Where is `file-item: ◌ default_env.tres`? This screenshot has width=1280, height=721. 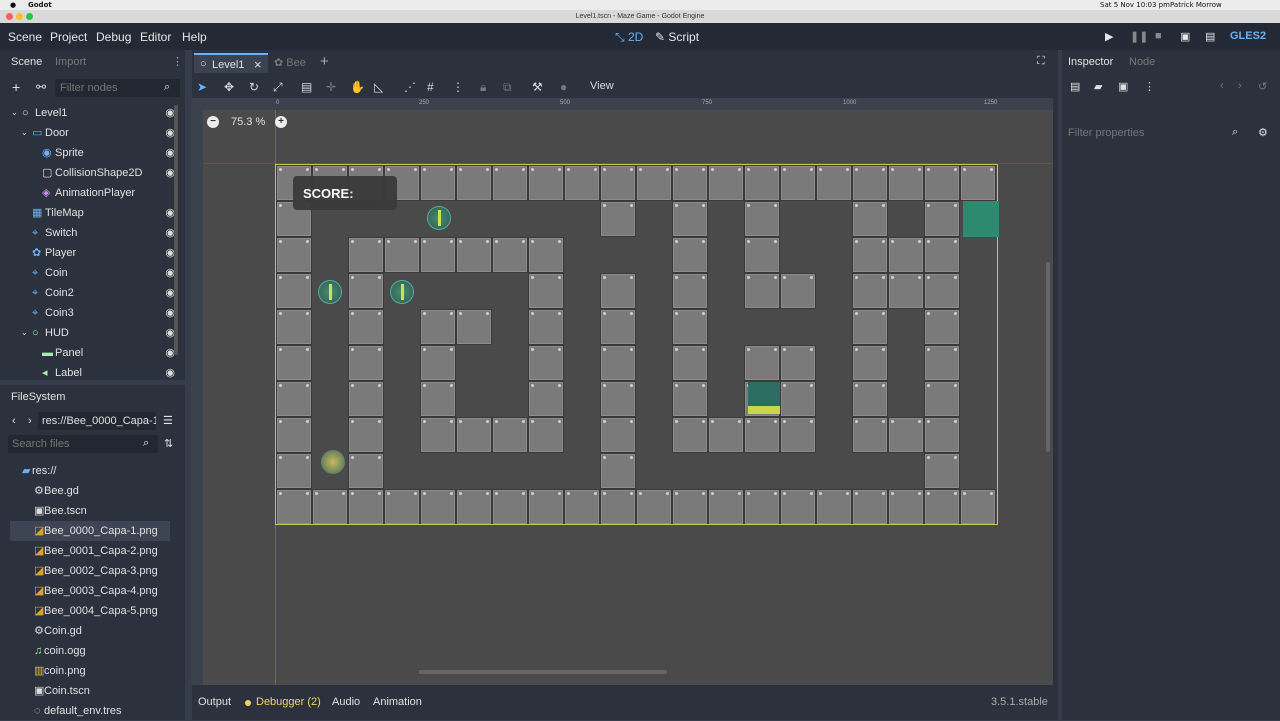
file-item: ◌ default_env.tres is located at coordinates (90, 711).